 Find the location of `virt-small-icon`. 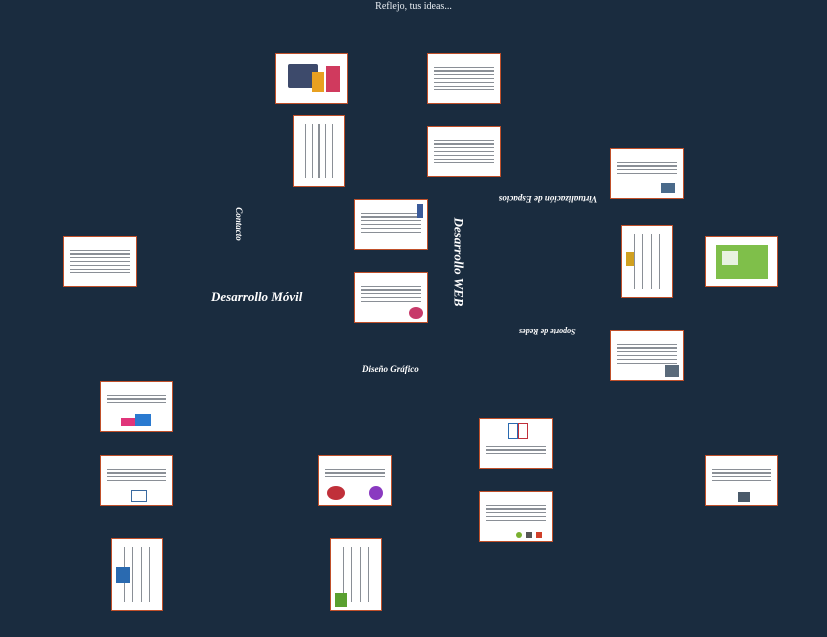

virt-small-icon is located at coordinates (630, 259).